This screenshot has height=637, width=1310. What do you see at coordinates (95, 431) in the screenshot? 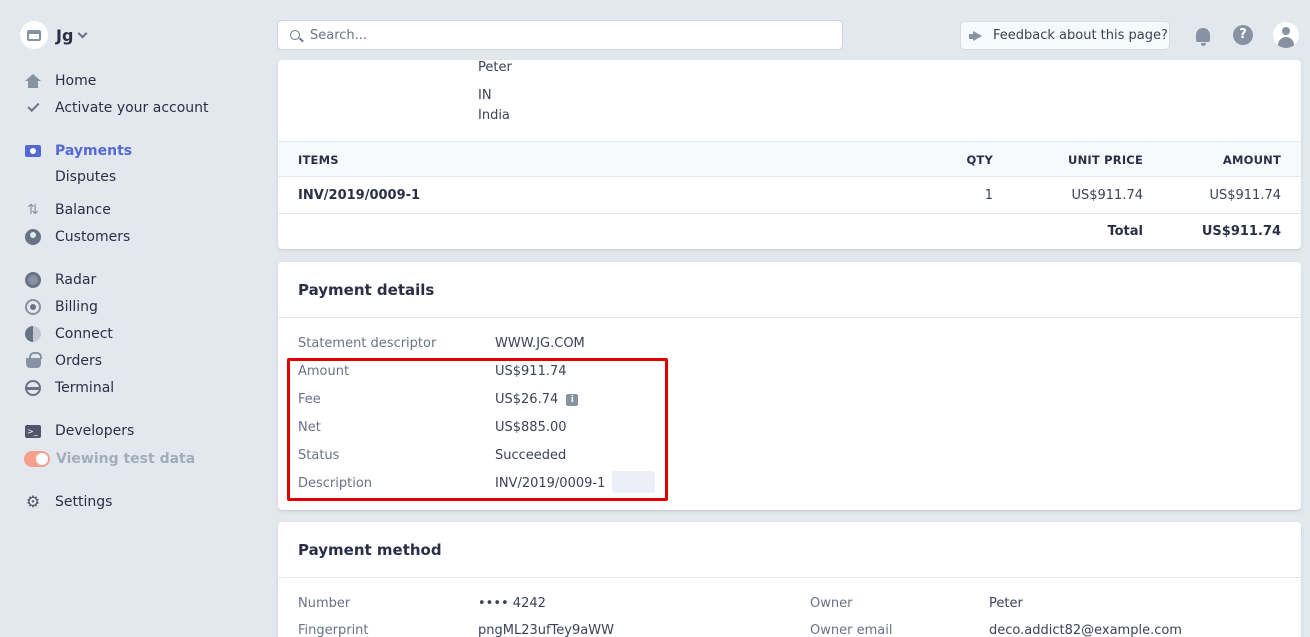
I see `sidebar-item-label: Developers` at bounding box center [95, 431].